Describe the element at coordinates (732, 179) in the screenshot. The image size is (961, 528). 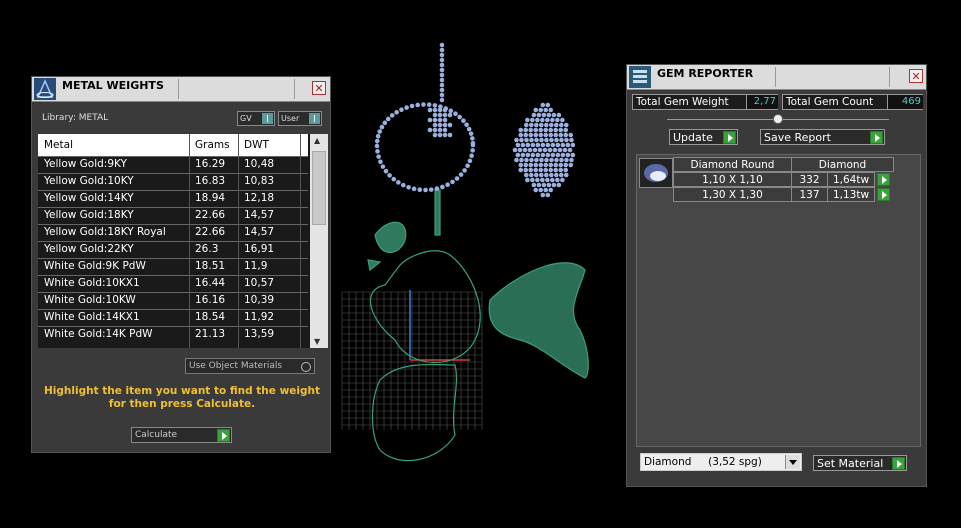
I see `gem-size: 1,10 X 1,10` at that location.